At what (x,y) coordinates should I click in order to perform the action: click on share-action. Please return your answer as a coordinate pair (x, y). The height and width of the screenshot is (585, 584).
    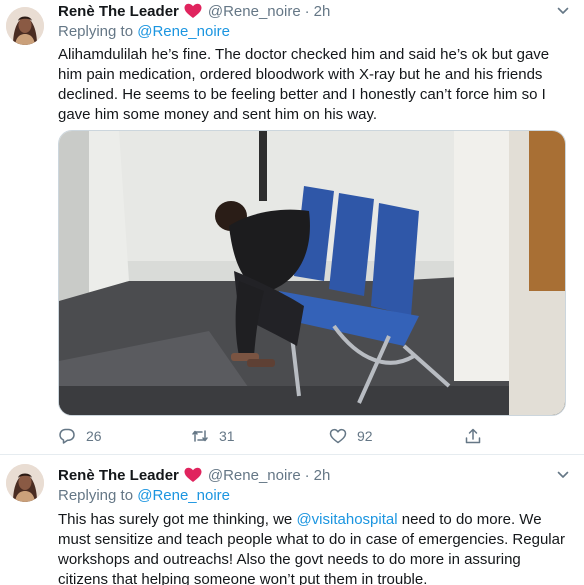
    Looking at the image, I should click on (478, 436).